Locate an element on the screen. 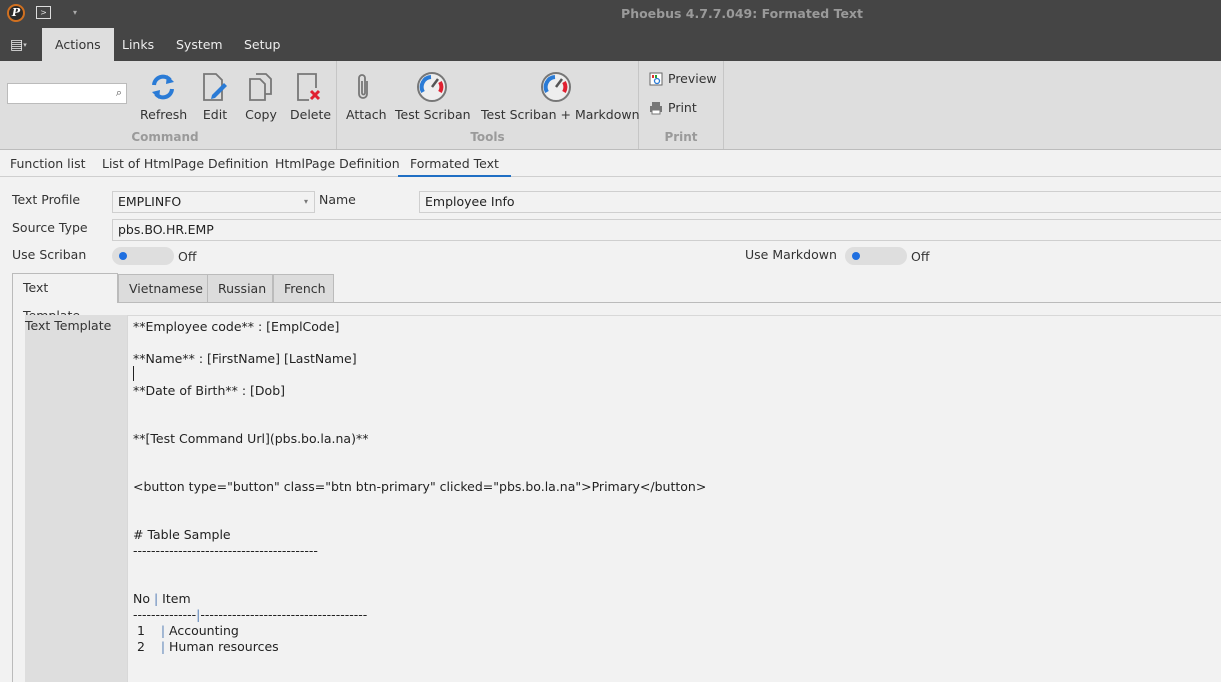 This screenshot has width=1221, height=682. text-template-label: Text Template is located at coordinates (68, 325).